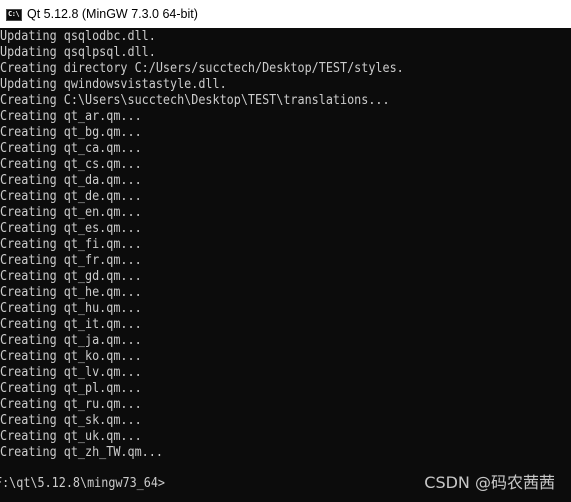  I want to click on window-title: Qt 5.12.8 (MinGW 7.3.0 64-bit), so click(112, 14).